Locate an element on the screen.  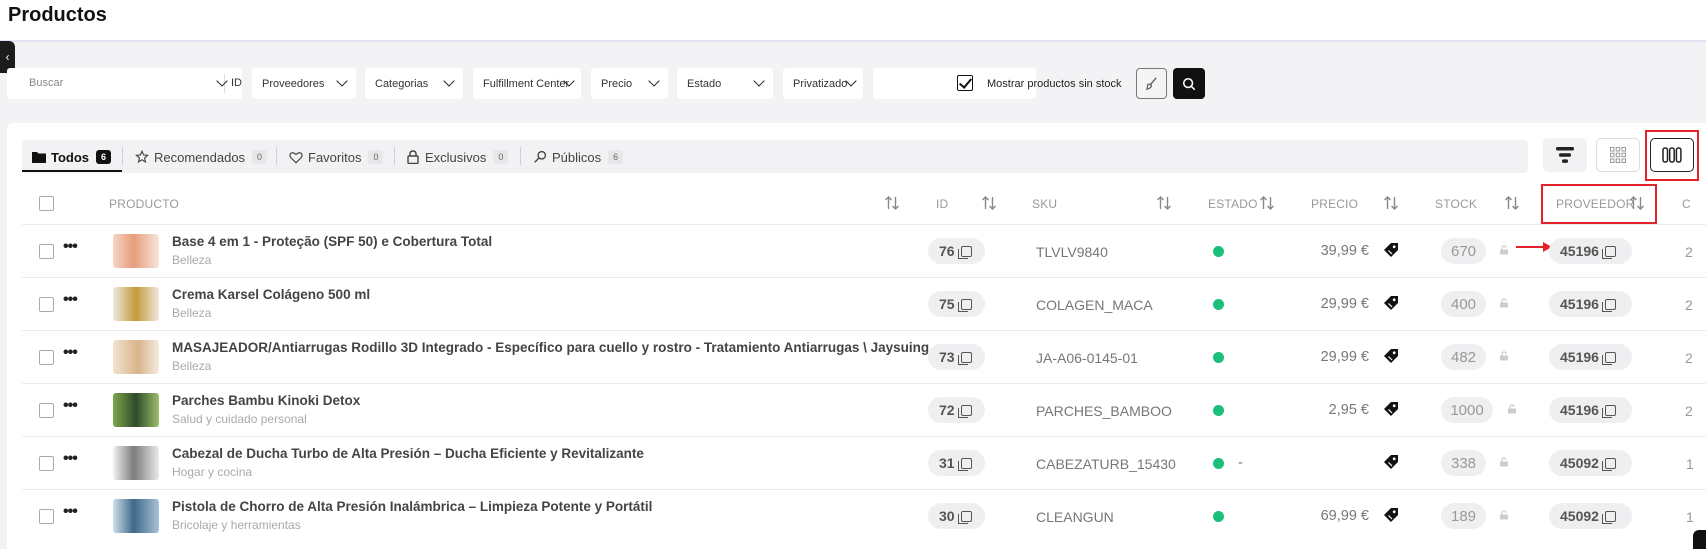
header-precio: PRECIO is located at coordinates (1334, 204).